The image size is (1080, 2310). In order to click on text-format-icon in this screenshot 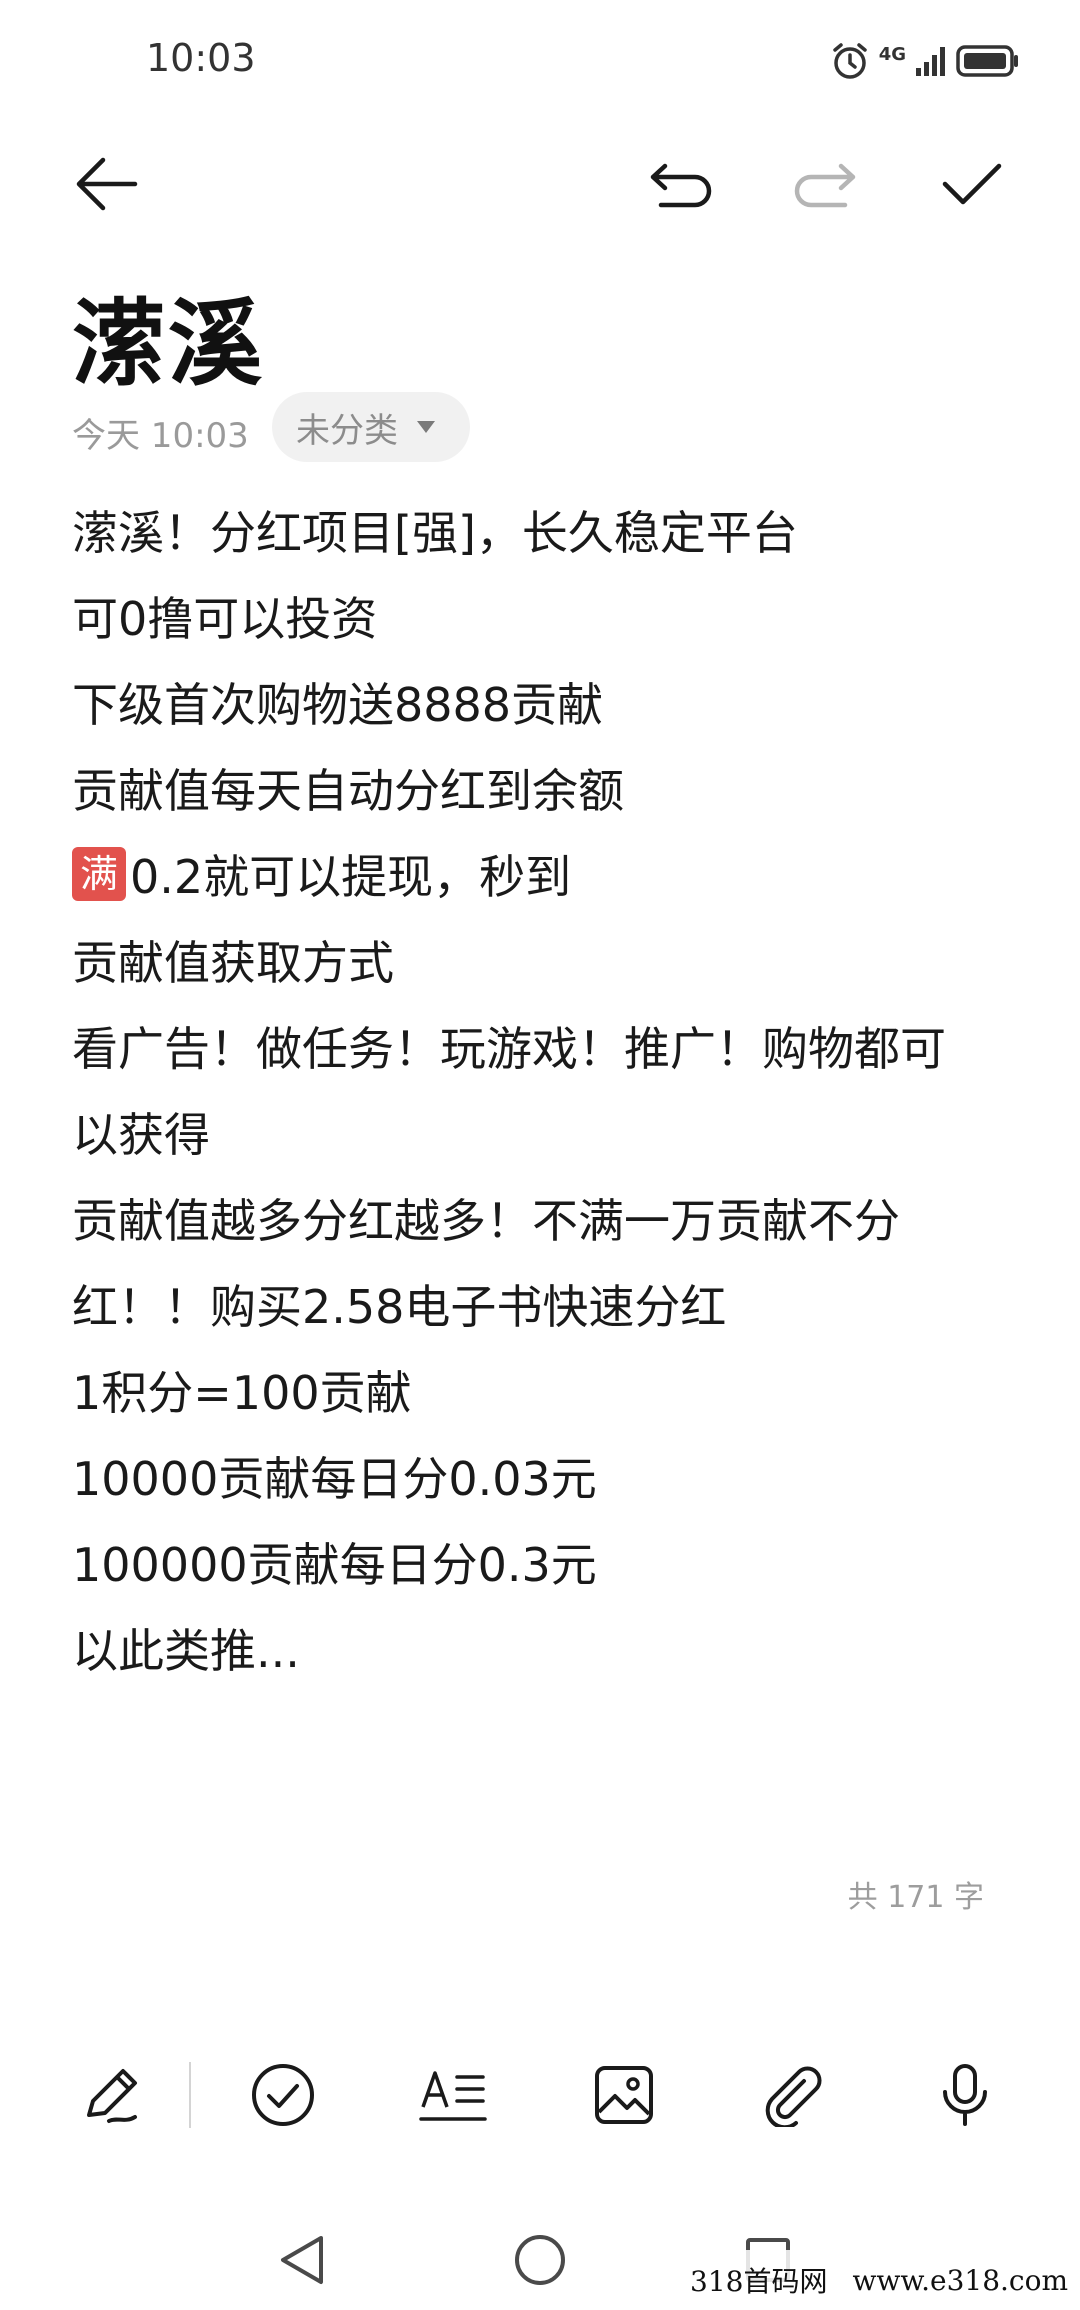, I will do `click(453, 2096)`.